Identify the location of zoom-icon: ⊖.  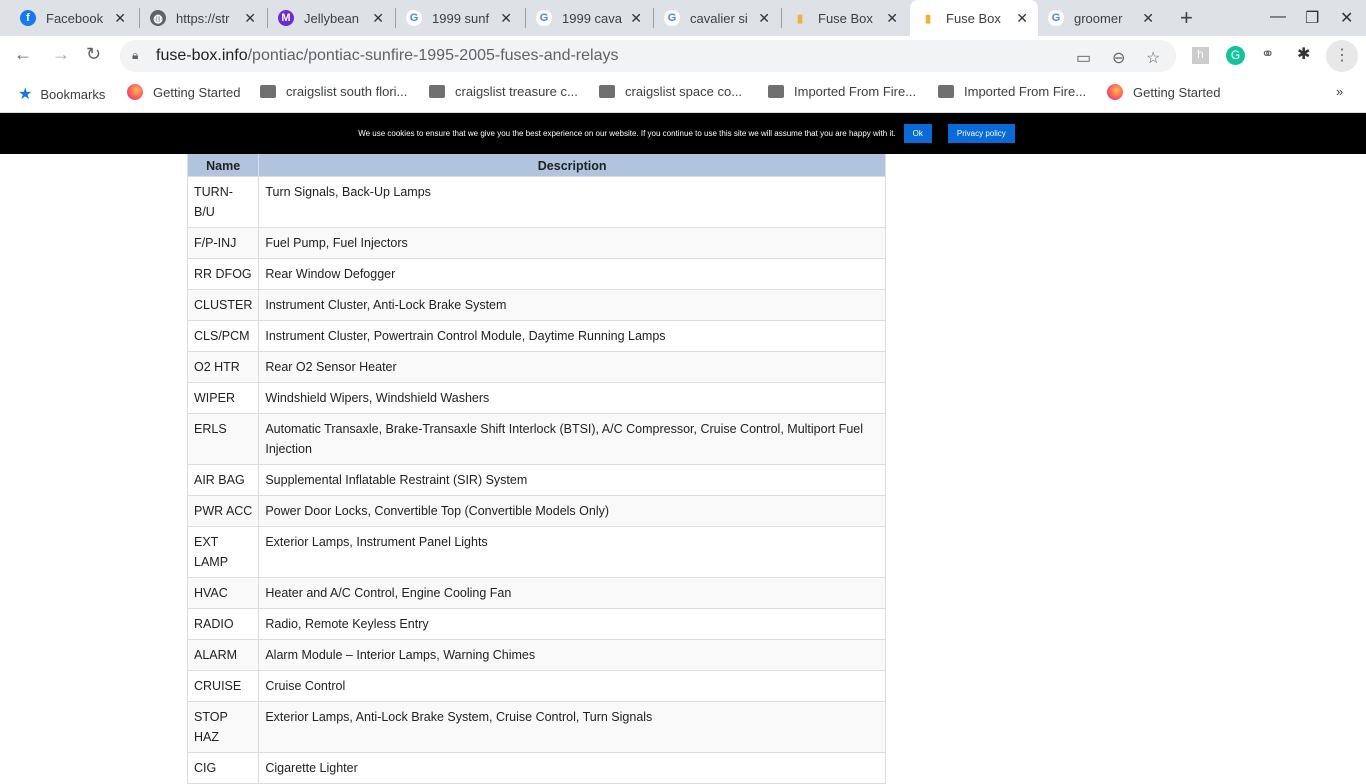
(1118, 58).